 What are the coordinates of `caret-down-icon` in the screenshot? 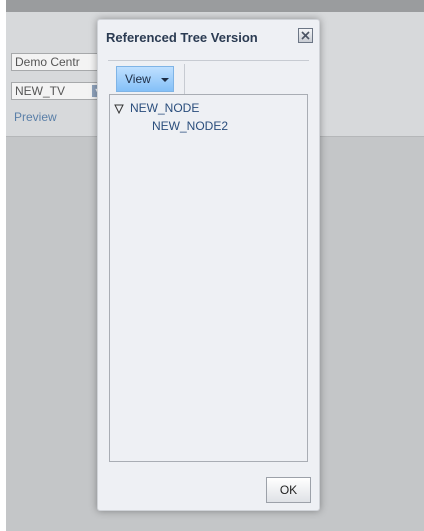 It's located at (165, 80).